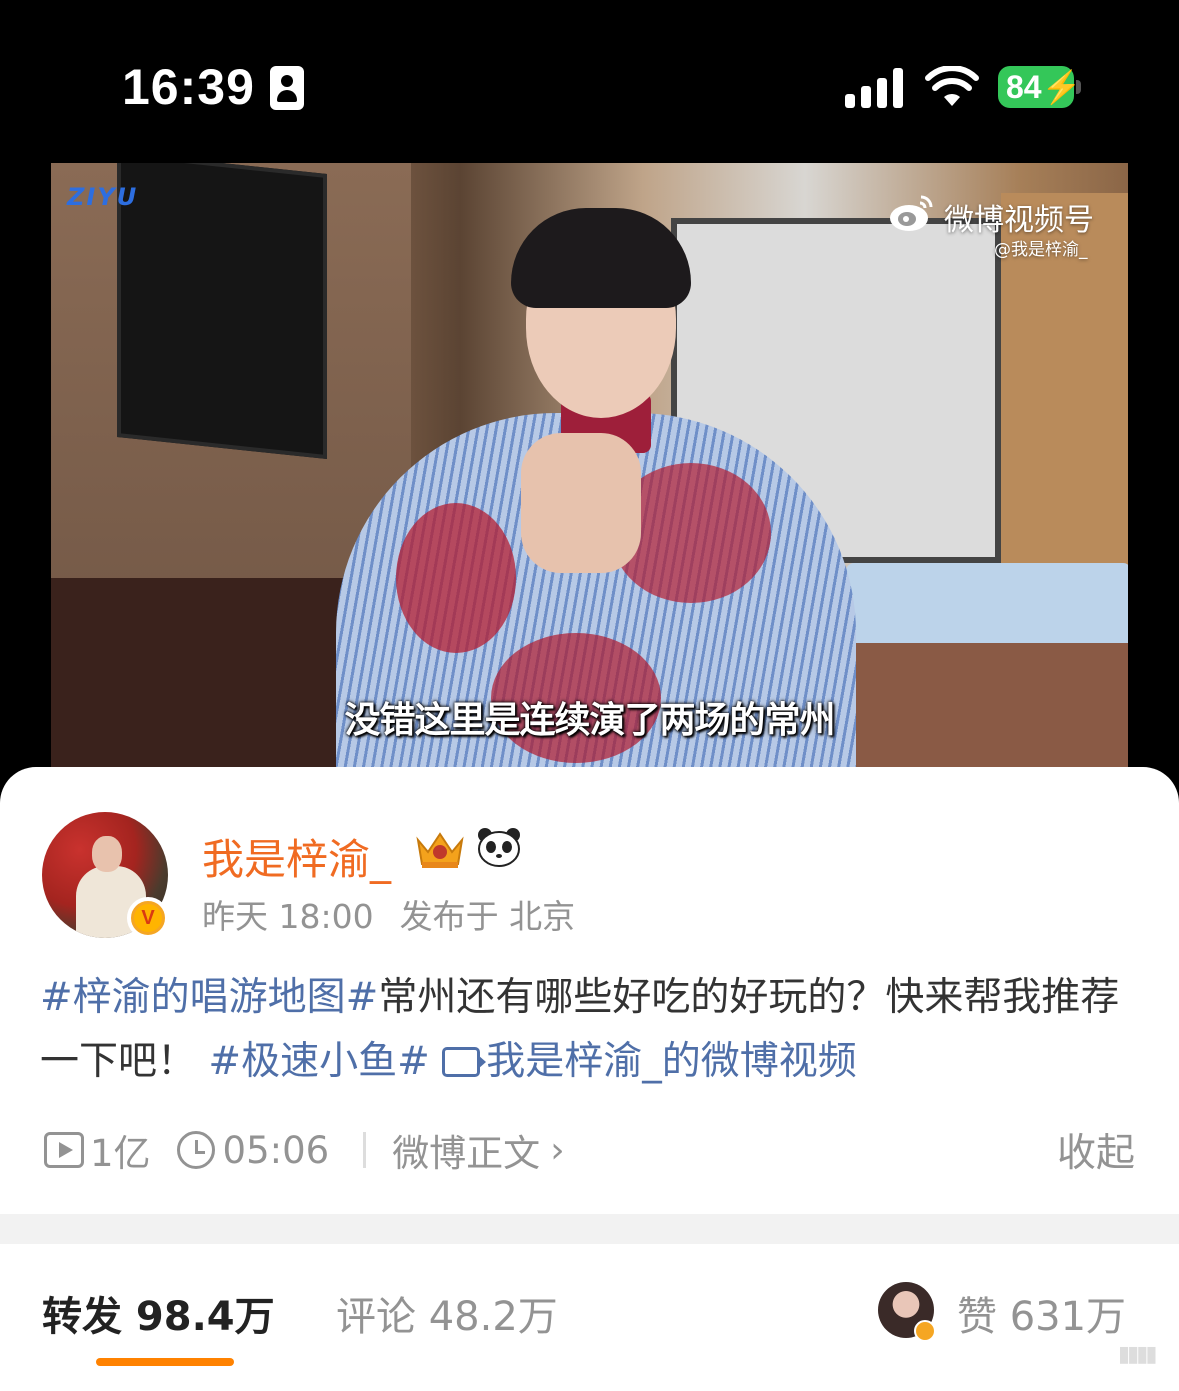 The height and width of the screenshot is (1391, 1179). Describe the element at coordinates (1024, 87) in the screenshot. I see `battery-level: 84` at that location.